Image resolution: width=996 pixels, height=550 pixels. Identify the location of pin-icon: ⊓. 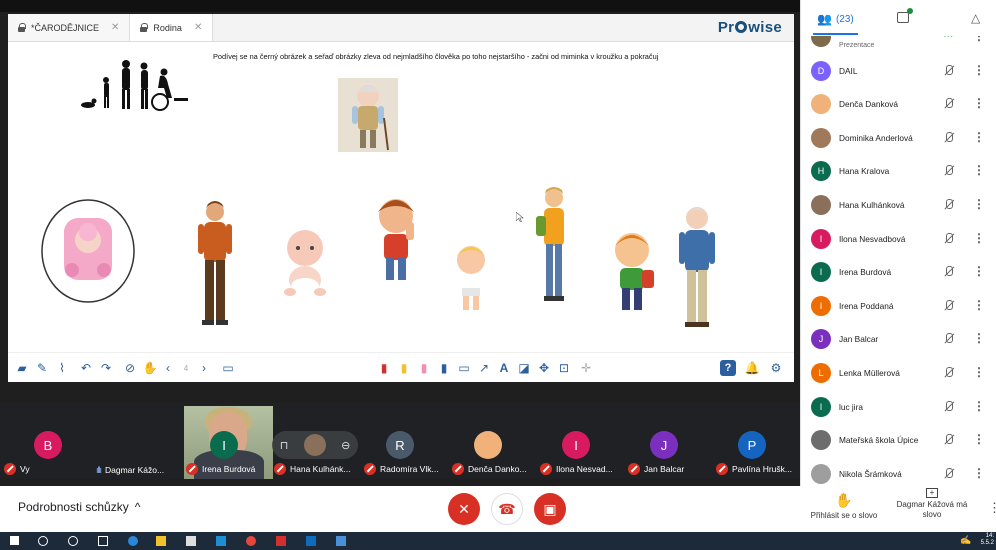
(284, 445).